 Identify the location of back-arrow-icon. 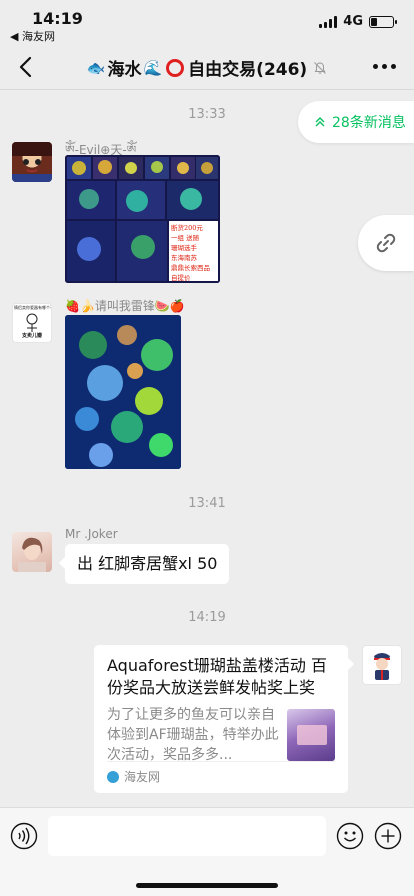
(27, 67).